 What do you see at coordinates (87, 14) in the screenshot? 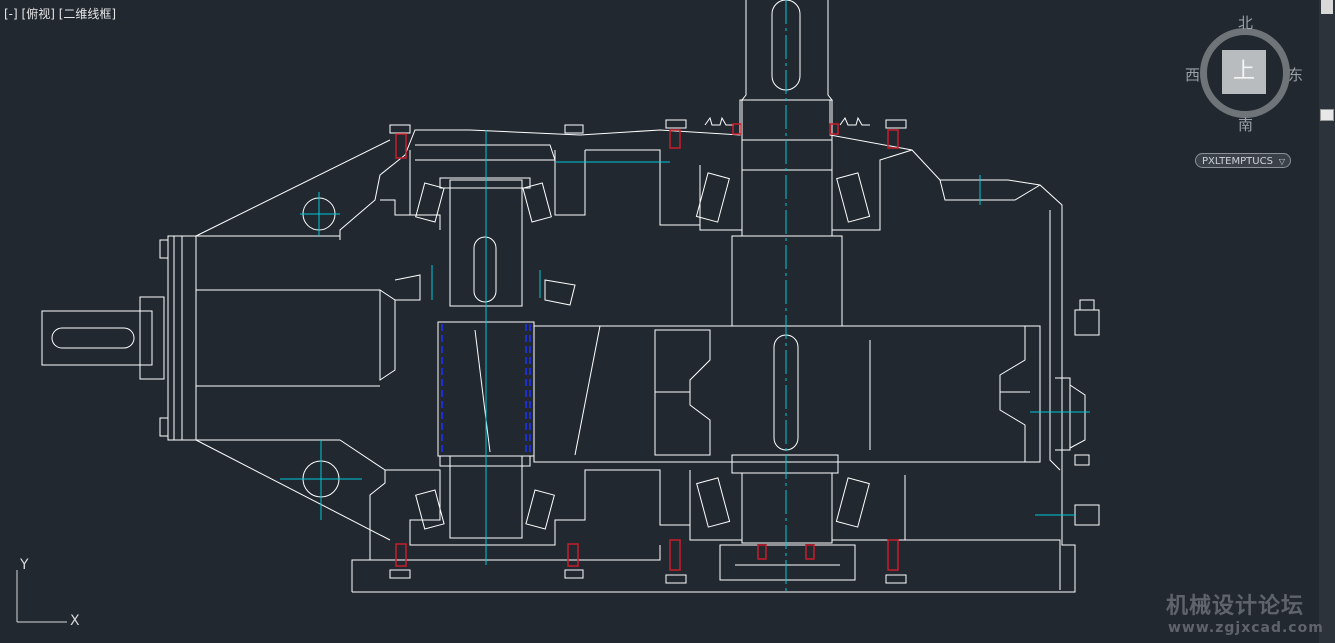
I see `visual-style-button: [二维线框]` at bounding box center [87, 14].